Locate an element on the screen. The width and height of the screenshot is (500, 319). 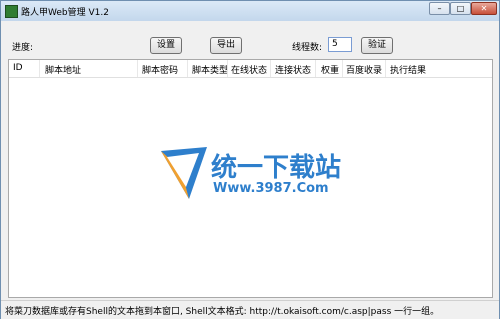
column-id: ID is located at coordinates (18, 68).